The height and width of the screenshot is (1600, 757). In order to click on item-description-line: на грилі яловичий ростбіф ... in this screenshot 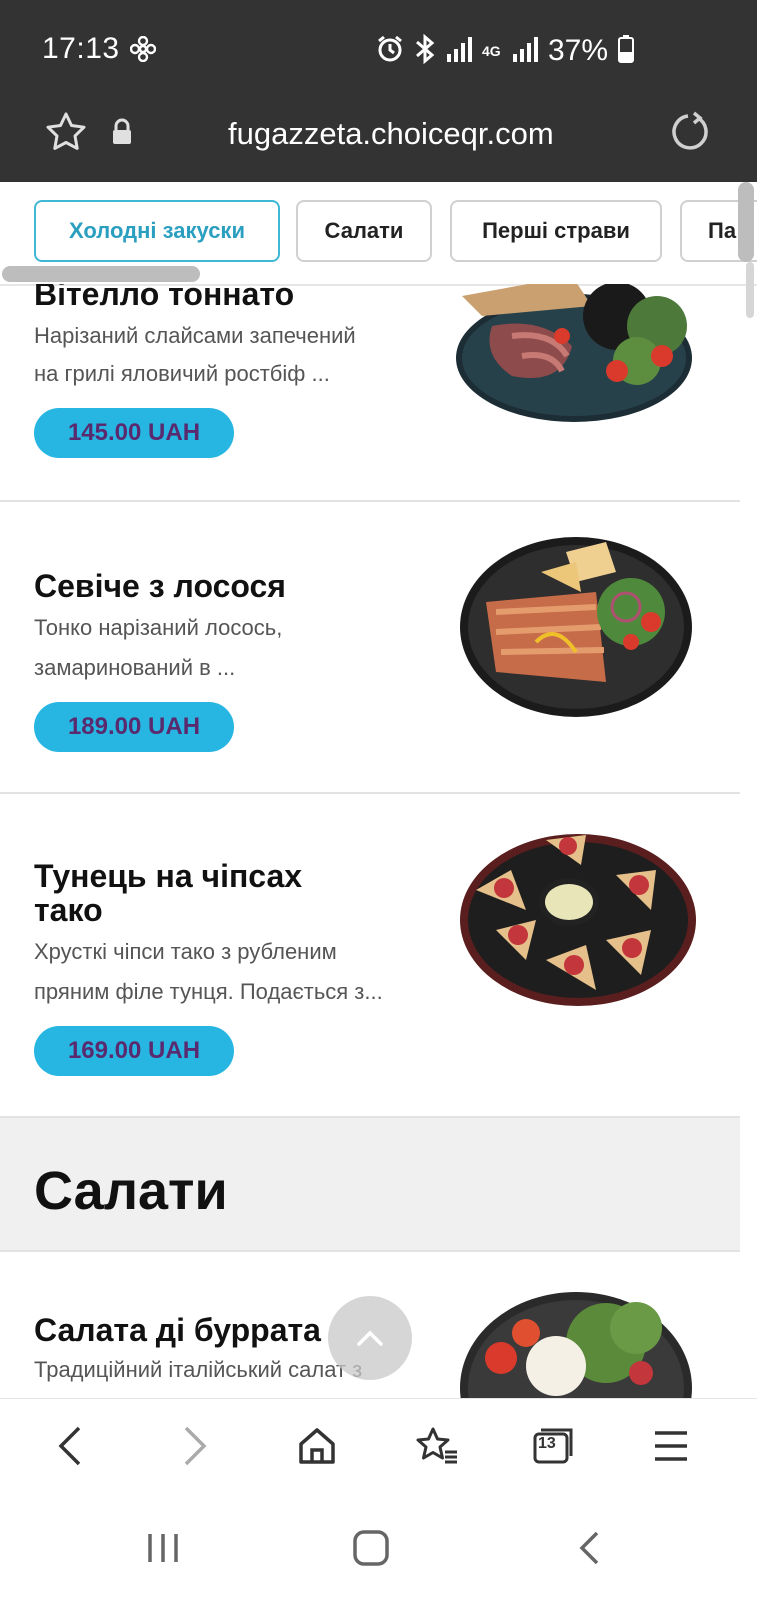, I will do `click(182, 373)`.